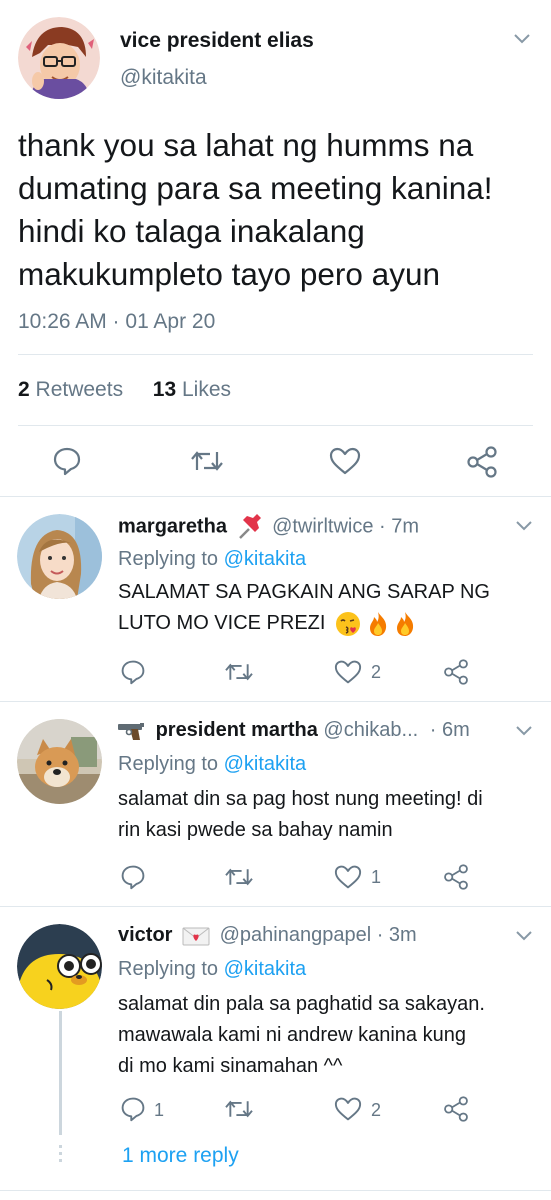  I want to click on reply-display-name: margaretha, so click(172, 526).